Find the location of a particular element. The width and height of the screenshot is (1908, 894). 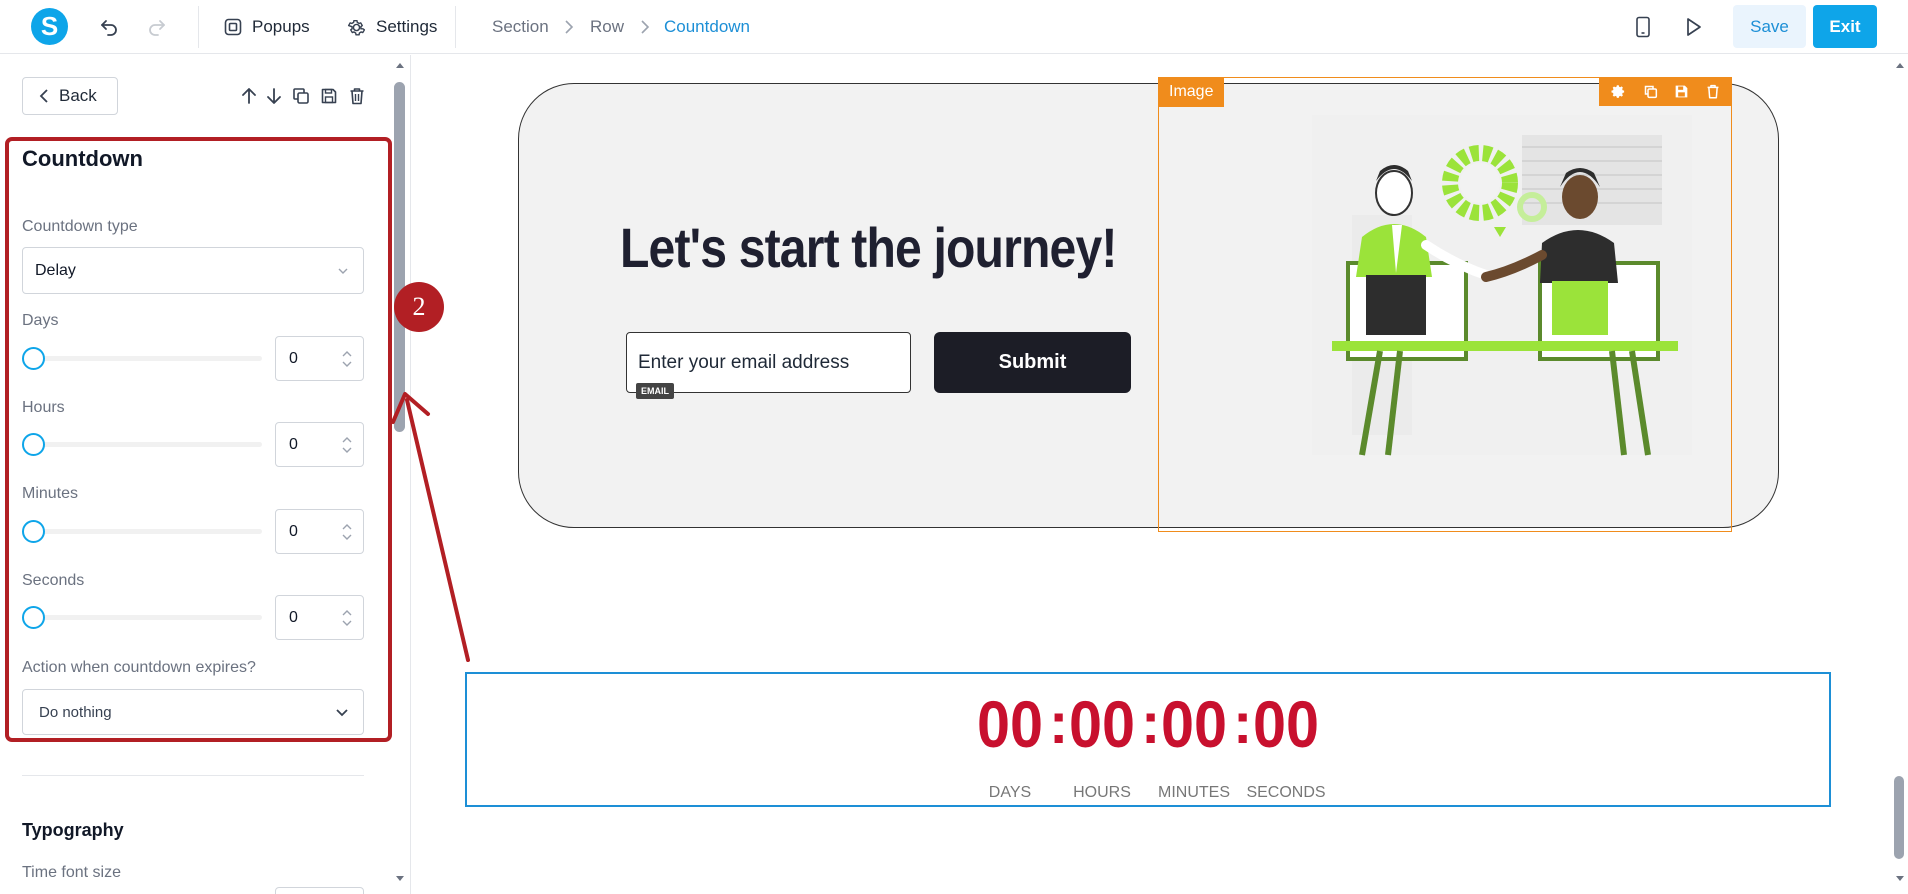

hero-title: Let's start the journey! is located at coordinates (868, 247).